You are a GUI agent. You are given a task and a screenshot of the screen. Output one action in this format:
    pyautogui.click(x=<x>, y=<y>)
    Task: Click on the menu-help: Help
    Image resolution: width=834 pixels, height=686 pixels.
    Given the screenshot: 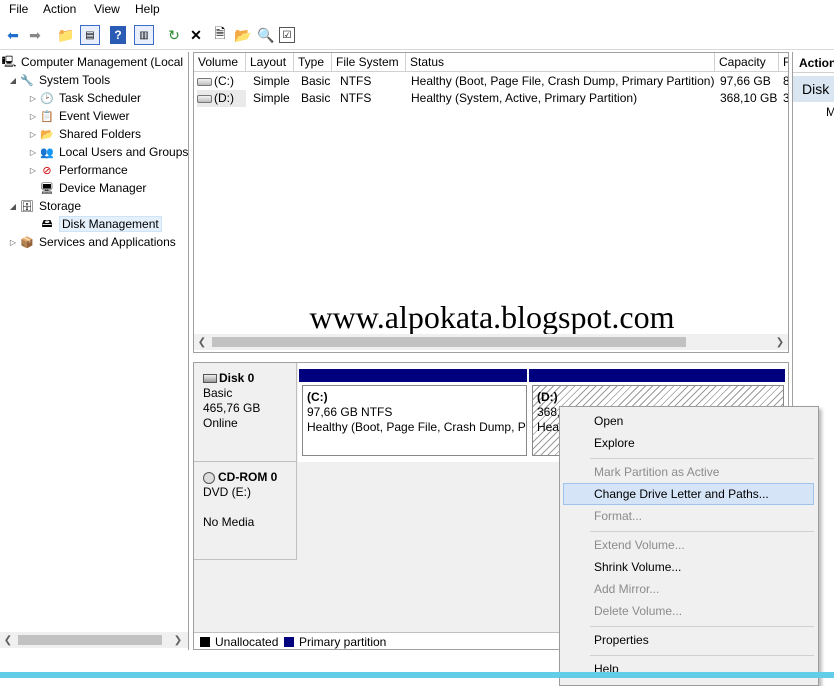 What is the action you would take?
    pyautogui.click(x=147, y=9)
    